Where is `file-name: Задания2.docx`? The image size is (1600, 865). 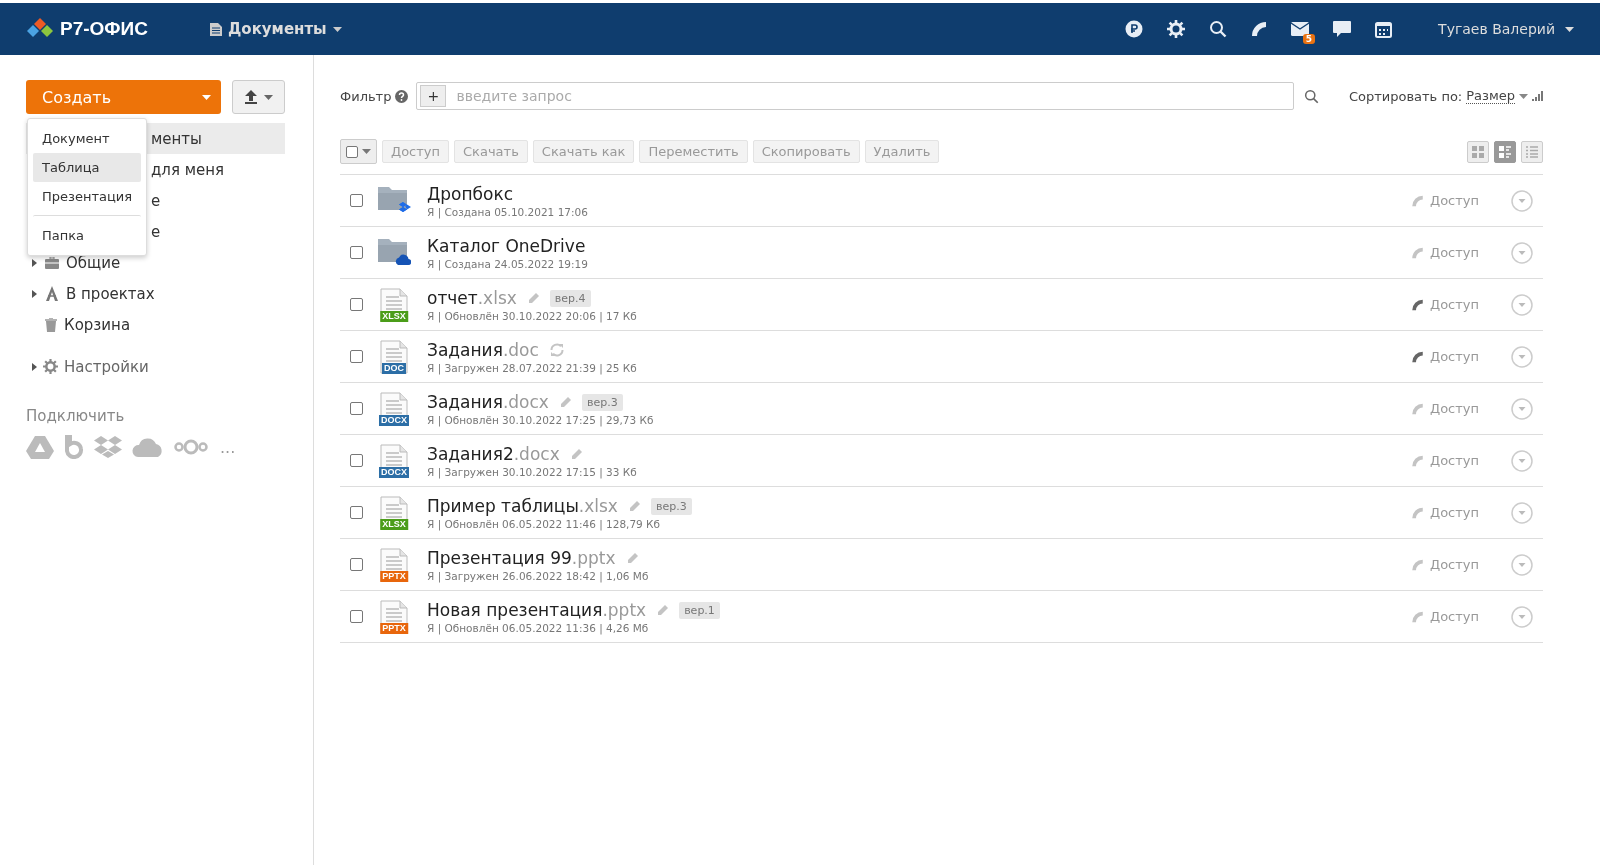 file-name: Задания2.docx is located at coordinates (493, 454).